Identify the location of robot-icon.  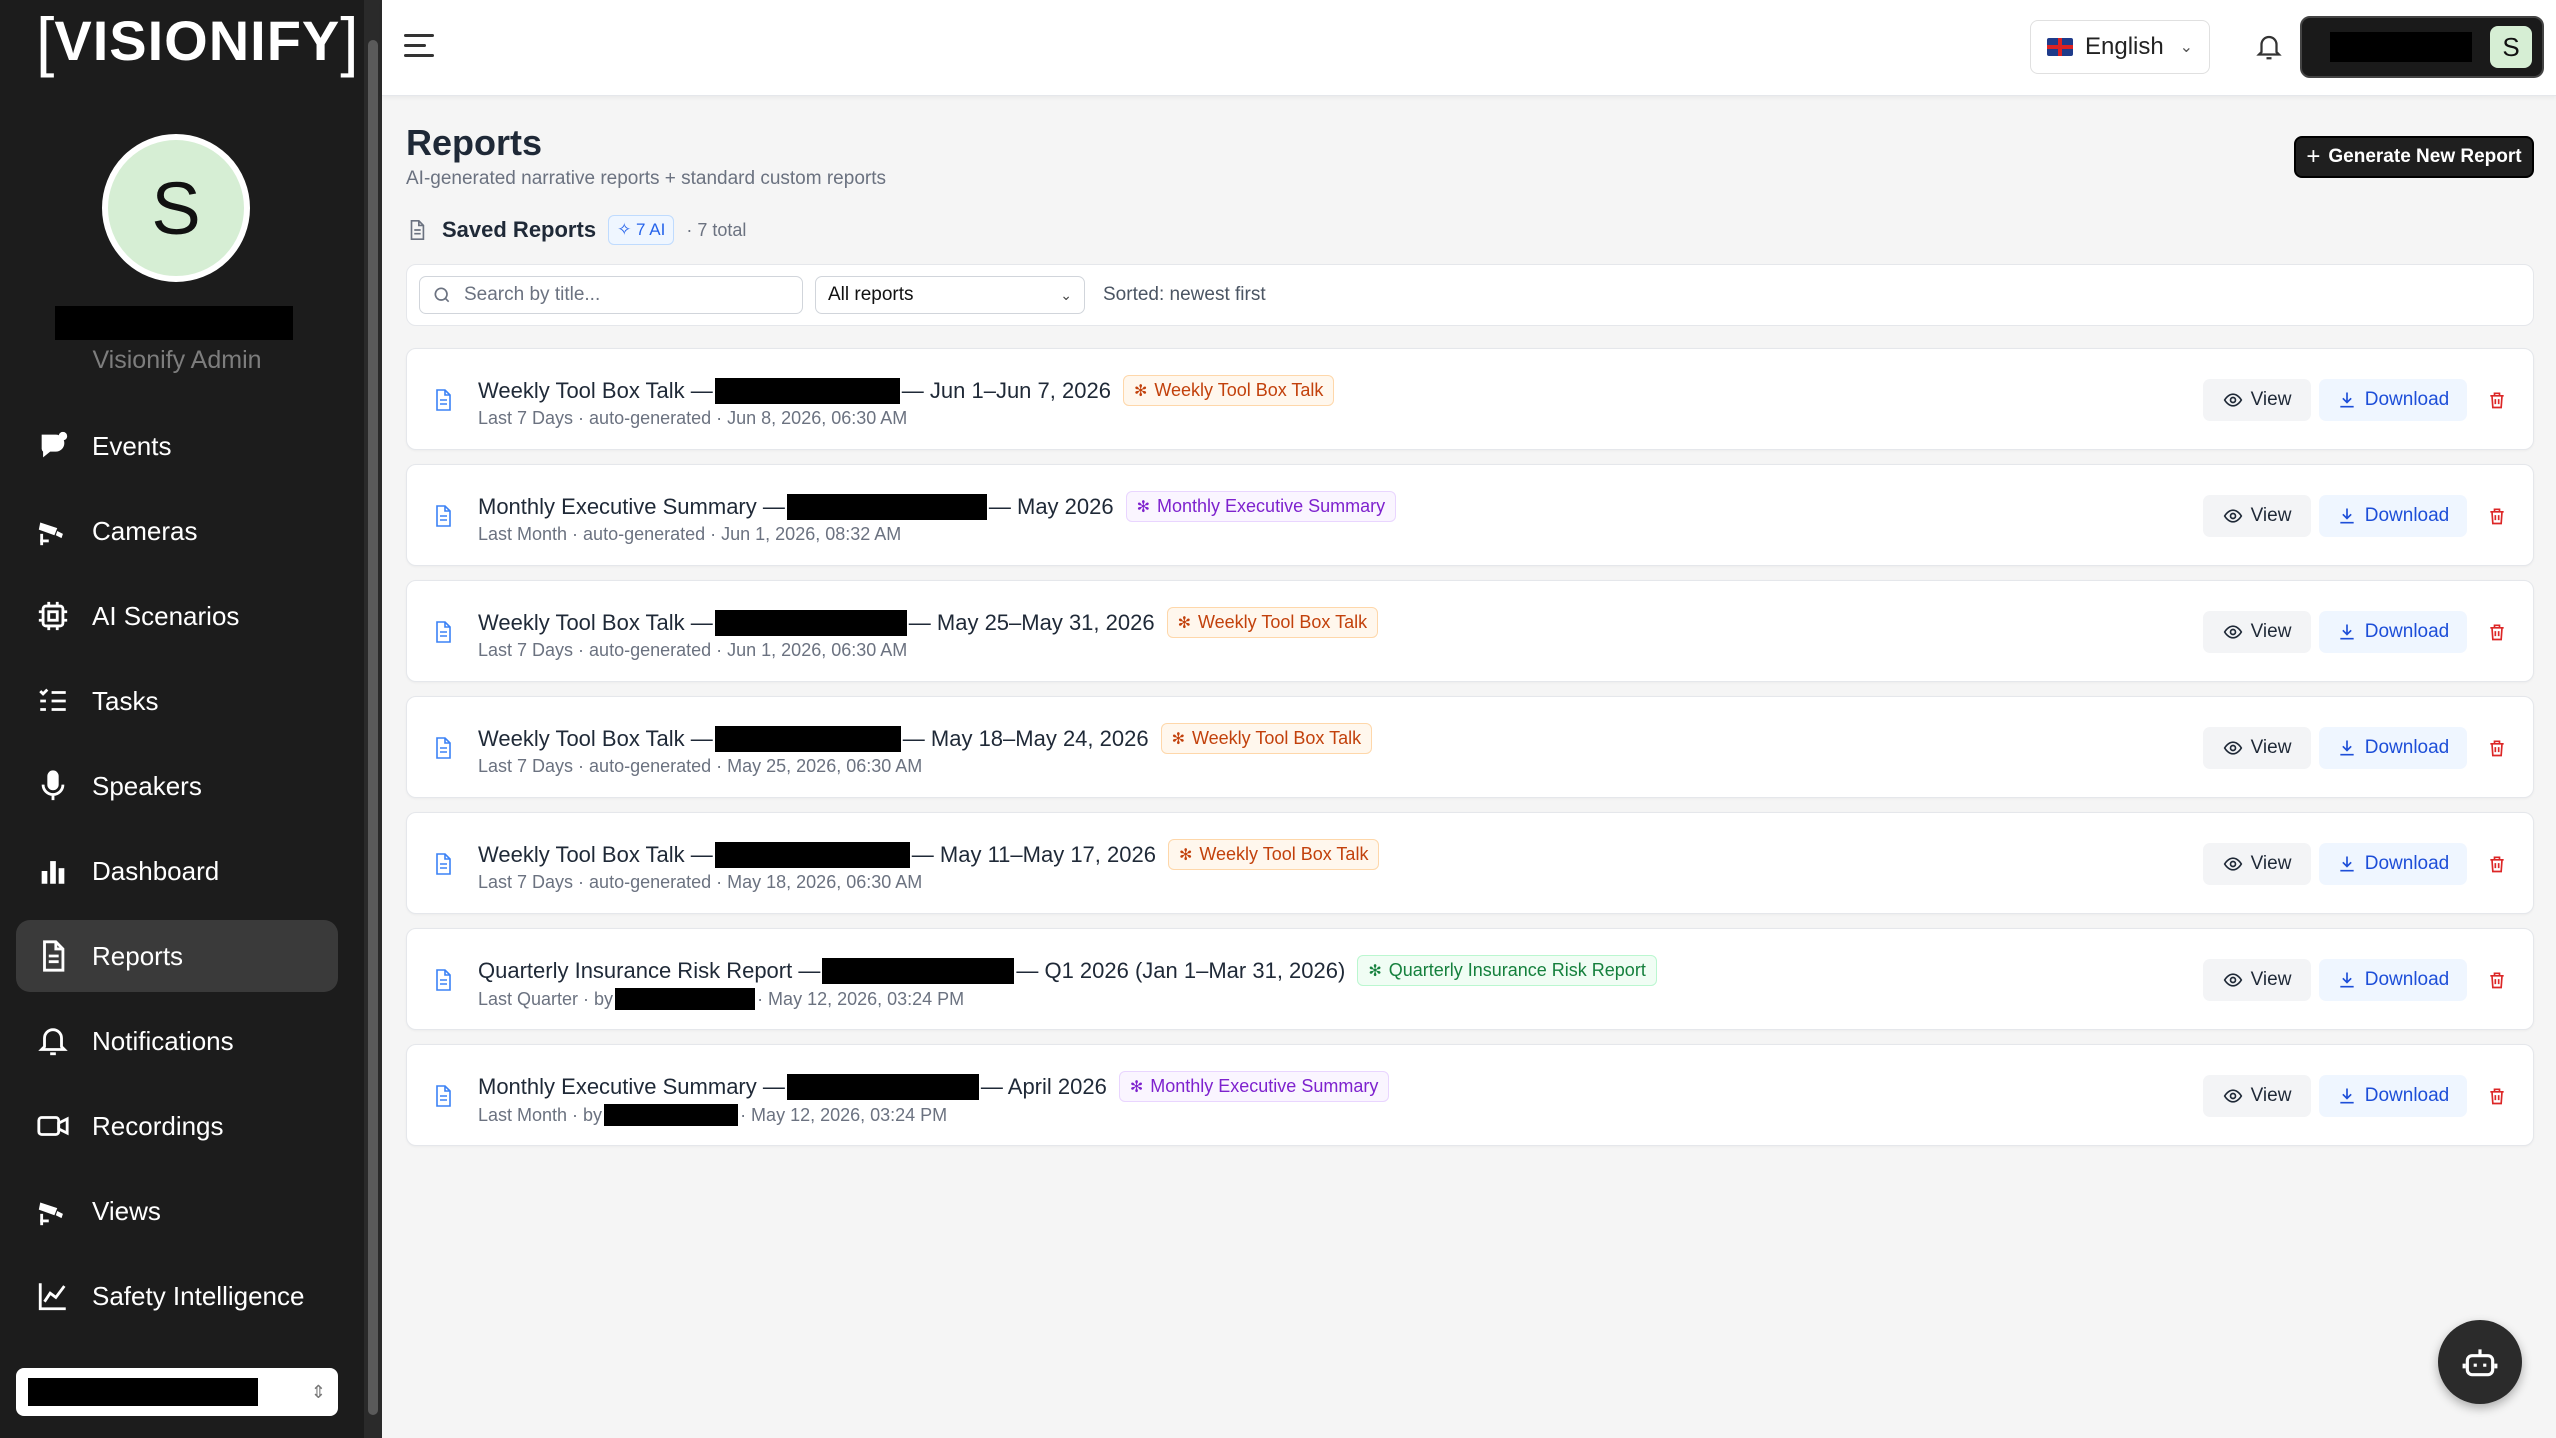
(2480, 1363).